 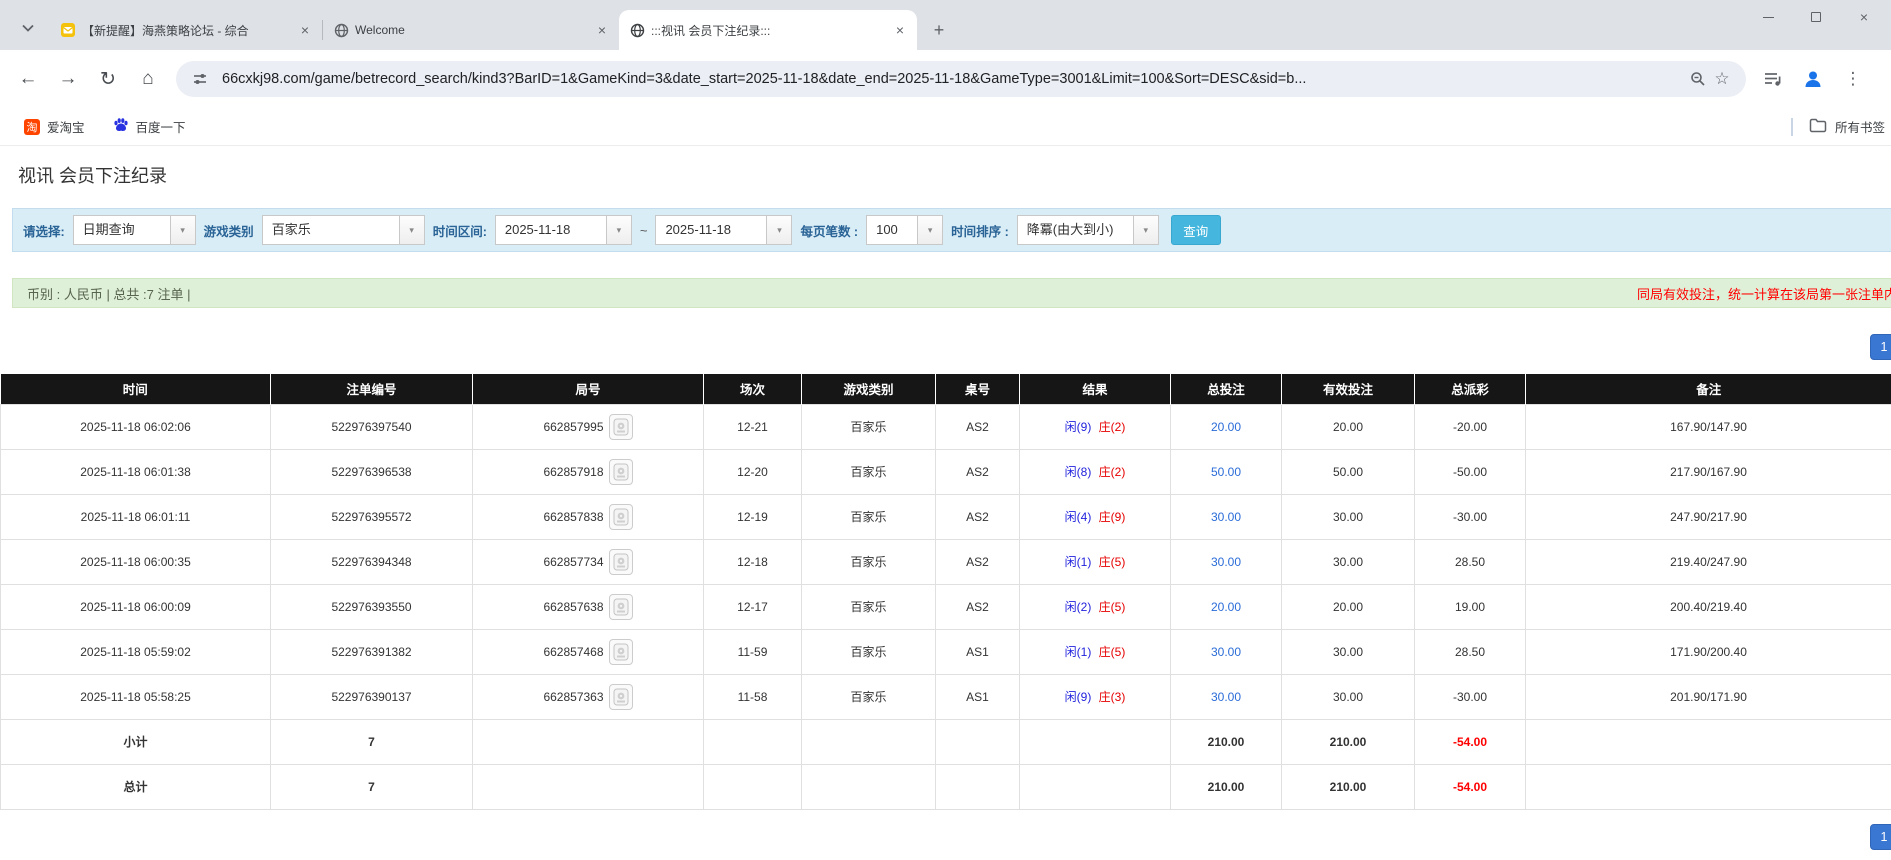 I want to click on query-type-select: 日期查询 ▾, so click(x=134, y=230).